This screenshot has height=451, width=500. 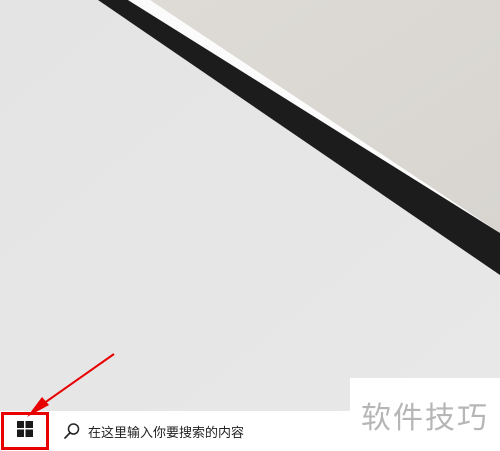 What do you see at coordinates (72, 431) in the screenshot?
I see `search-icon` at bounding box center [72, 431].